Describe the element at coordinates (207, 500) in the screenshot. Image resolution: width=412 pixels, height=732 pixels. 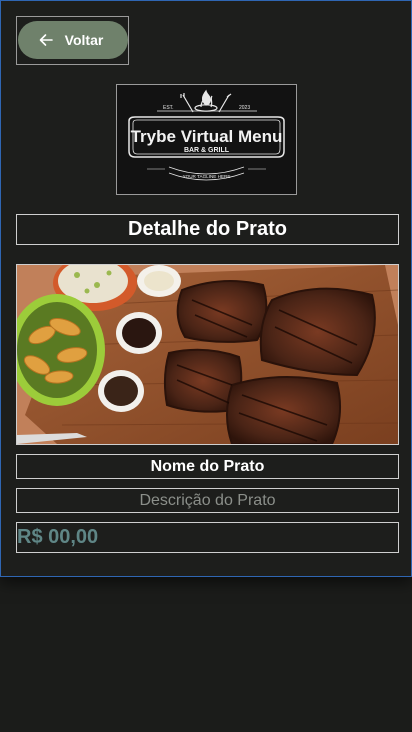
I see `dish-description: Descrição do Prato` at that location.